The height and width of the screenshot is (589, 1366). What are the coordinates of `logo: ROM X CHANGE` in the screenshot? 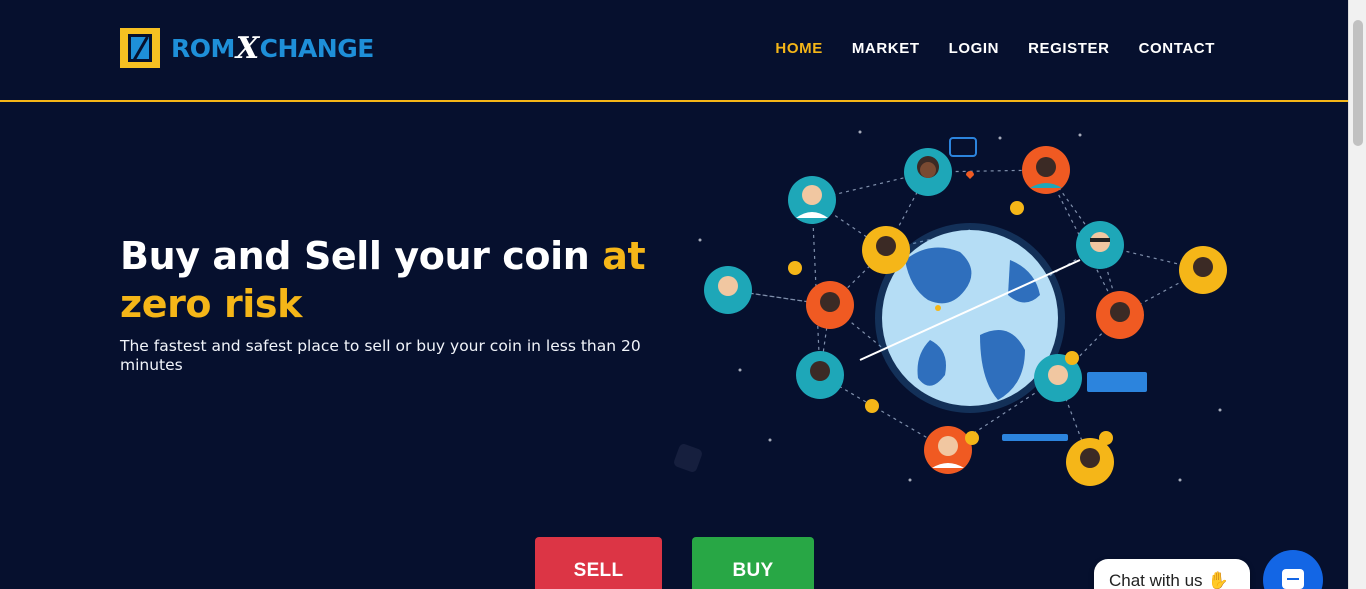 It's located at (247, 48).